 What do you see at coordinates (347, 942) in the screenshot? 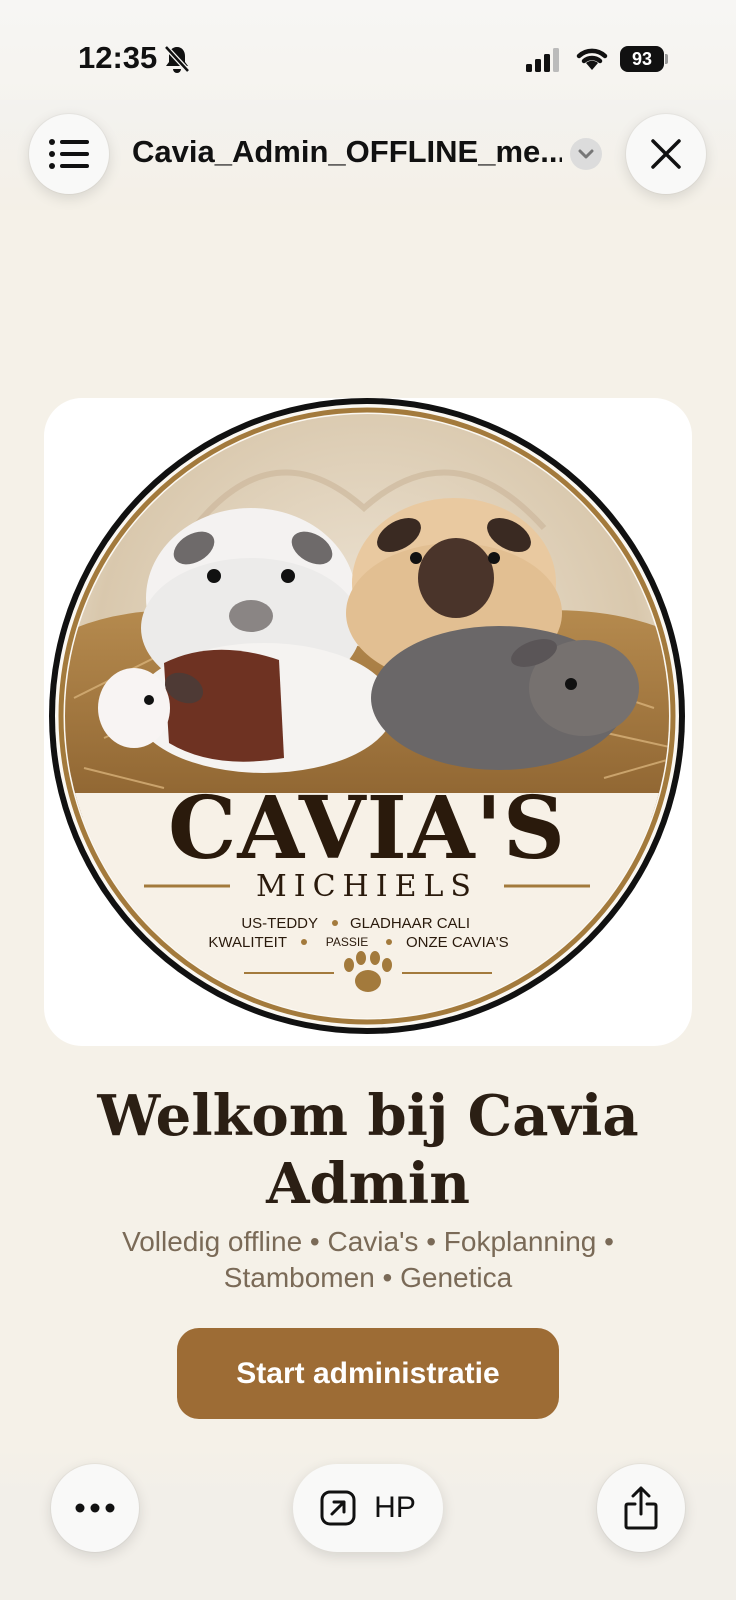
I see `logo-line2-mid: PASSIE` at bounding box center [347, 942].